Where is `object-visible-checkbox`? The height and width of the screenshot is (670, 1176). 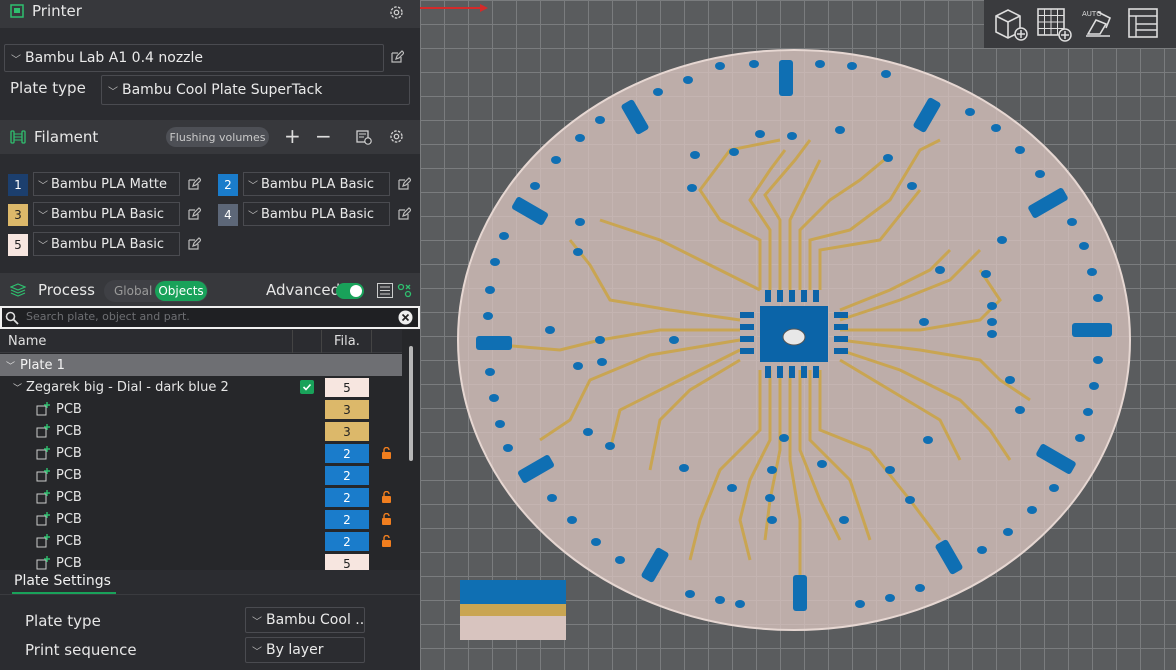
object-visible-checkbox is located at coordinates (307, 387).